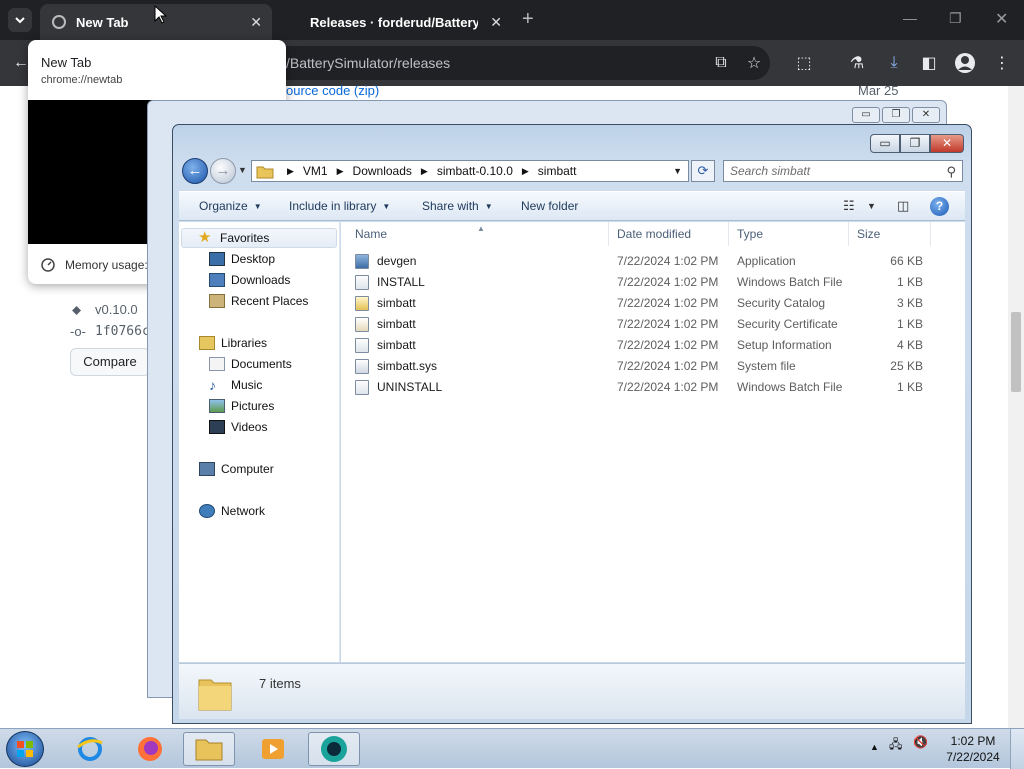  I want to click on network-icon, so click(207, 511).